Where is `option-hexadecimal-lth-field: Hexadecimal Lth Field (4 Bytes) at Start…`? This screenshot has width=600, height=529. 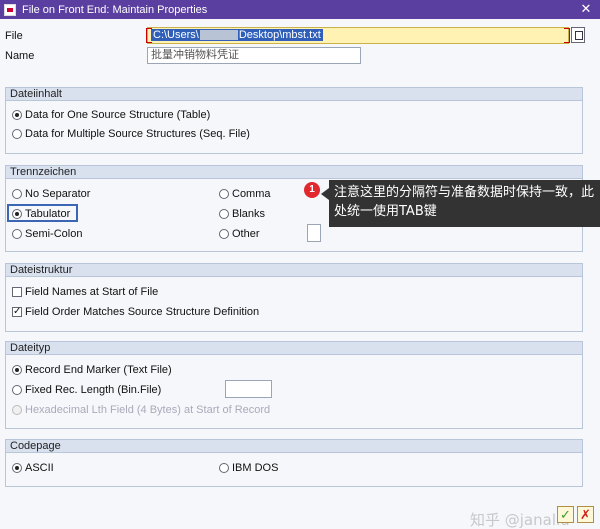 option-hexadecimal-lth-field: Hexadecimal Lth Field (4 Bytes) at Start… is located at coordinates (141, 410).